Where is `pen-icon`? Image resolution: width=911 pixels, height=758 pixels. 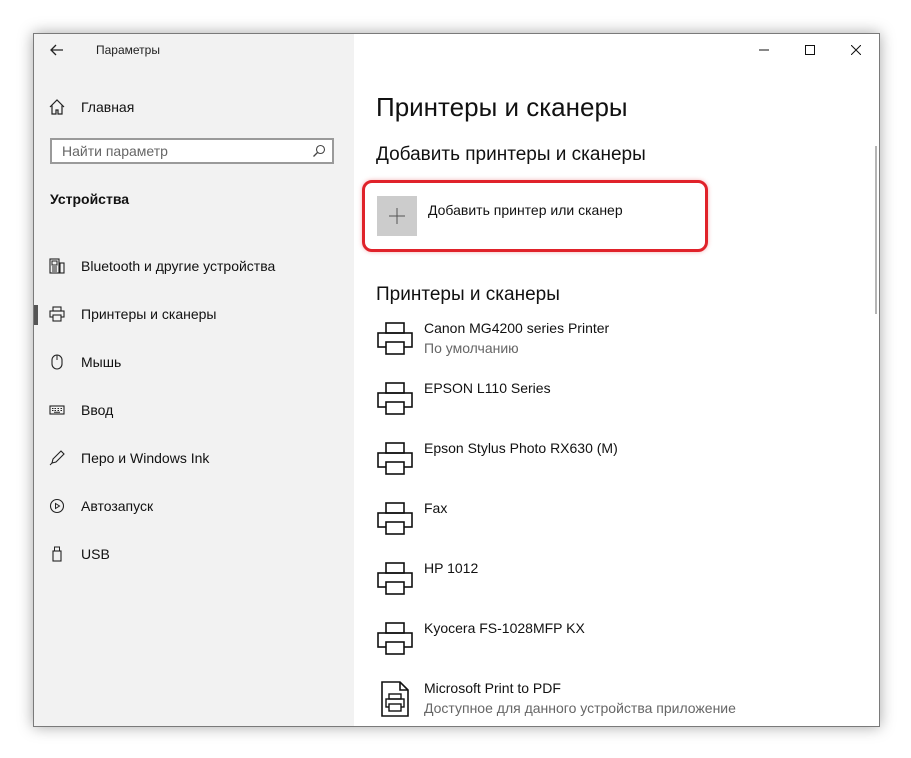 pen-icon is located at coordinates (57, 458).